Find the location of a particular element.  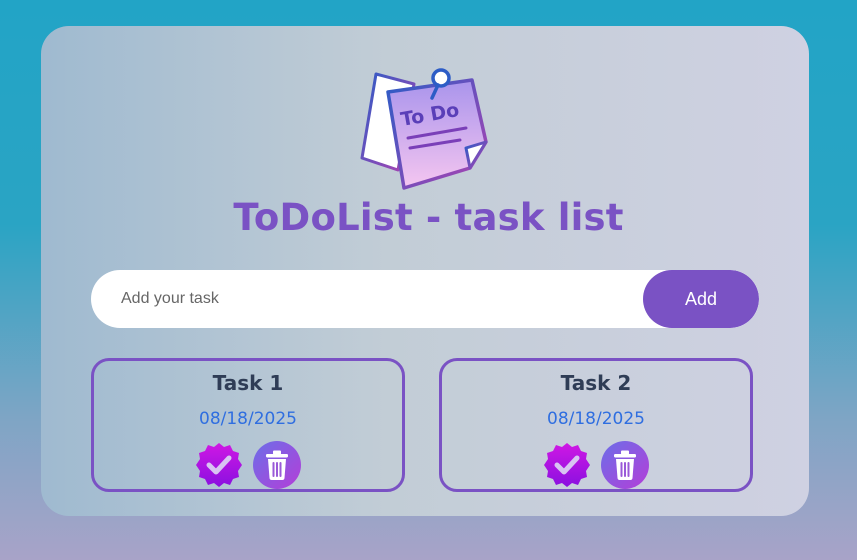

task-card: Task 1 08/18/2025 is located at coordinates (248, 425).